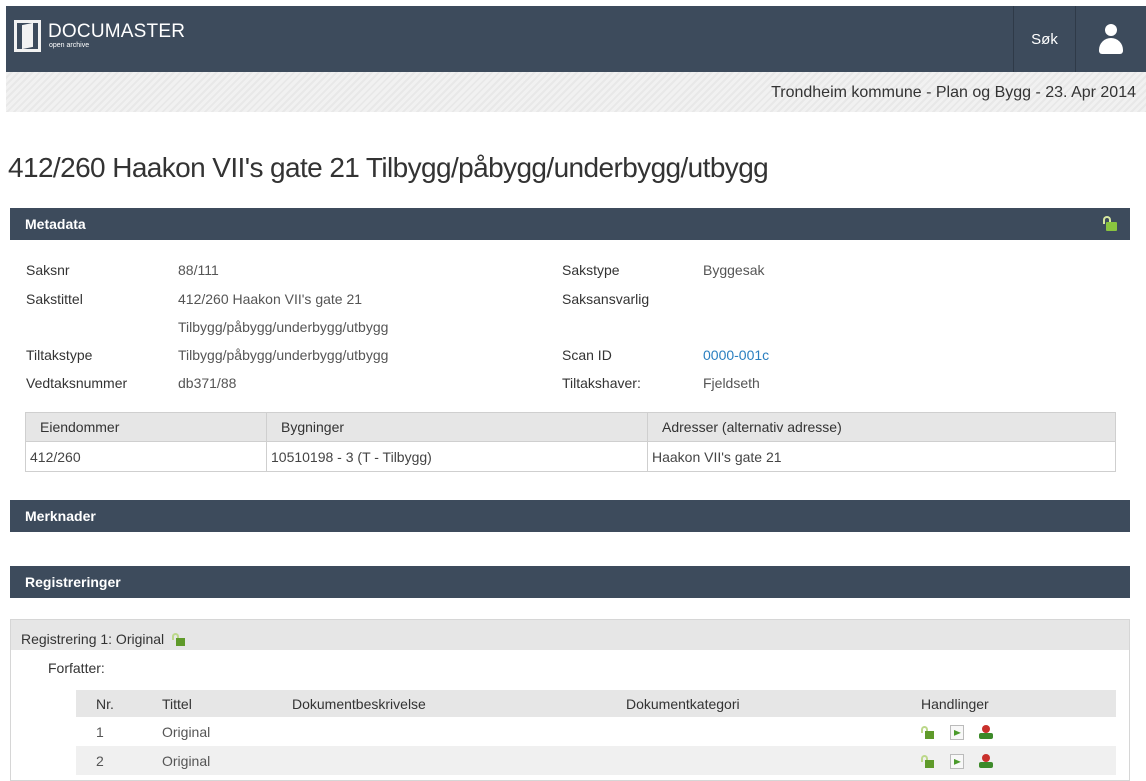 Image resolution: width=1146 pixels, height=781 pixels. Describe the element at coordinates (100, 731) in the screenshot. I see `nr-cell: 1` at that location.